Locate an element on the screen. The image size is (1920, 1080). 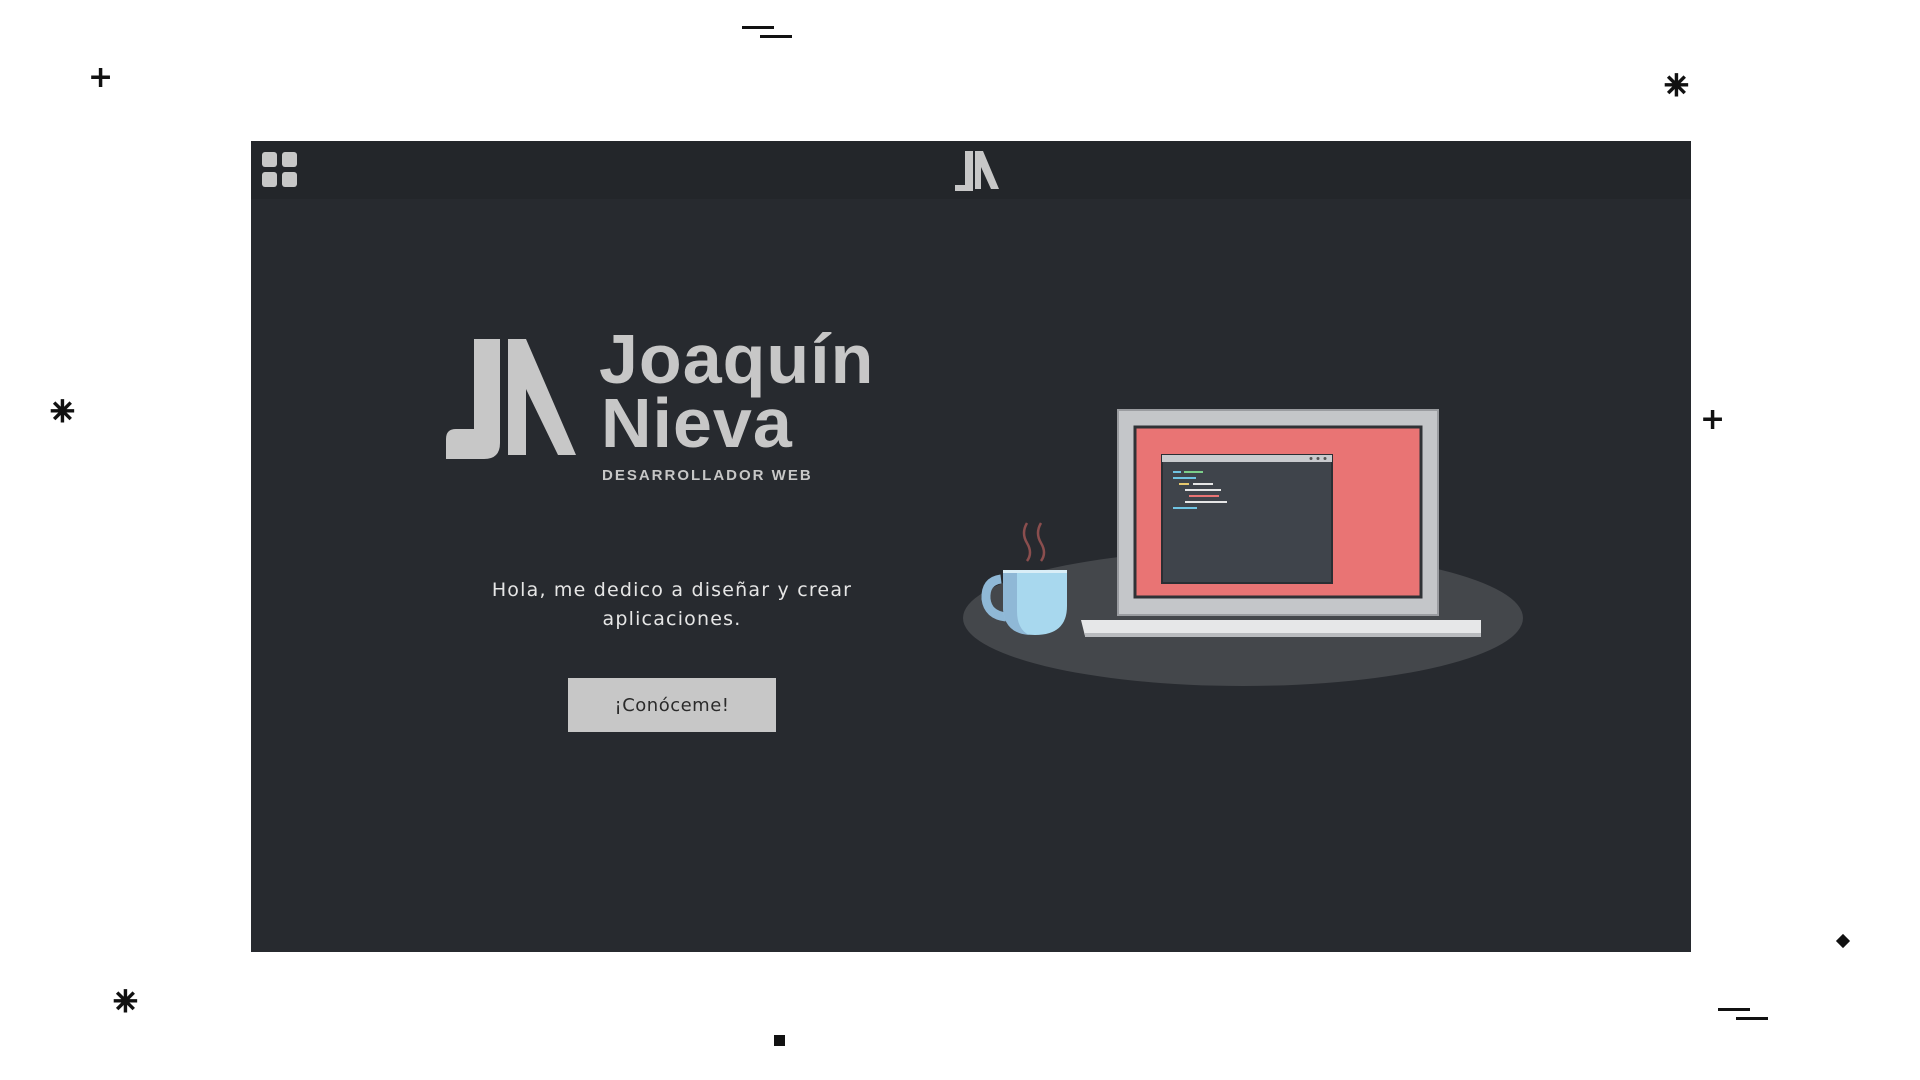
grid-menu-icon is located at coordinates (280, 170).